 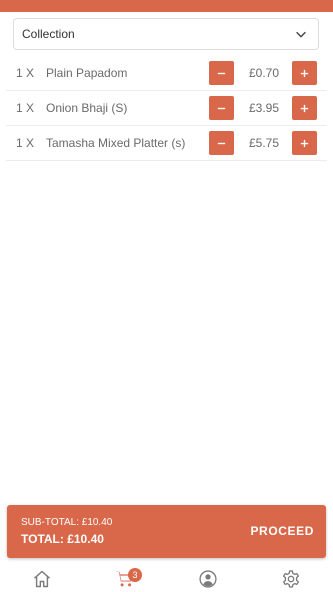 I want to click on item-price: £5.75, so click(x=264, y=143).